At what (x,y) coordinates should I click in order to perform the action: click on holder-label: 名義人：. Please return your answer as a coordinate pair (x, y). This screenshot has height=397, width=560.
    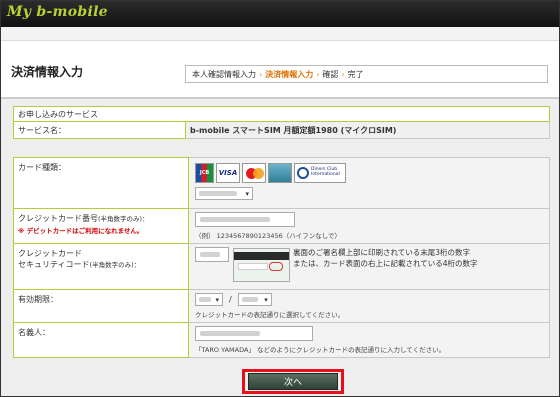
    Looking at the image, I should click on (101, 340).